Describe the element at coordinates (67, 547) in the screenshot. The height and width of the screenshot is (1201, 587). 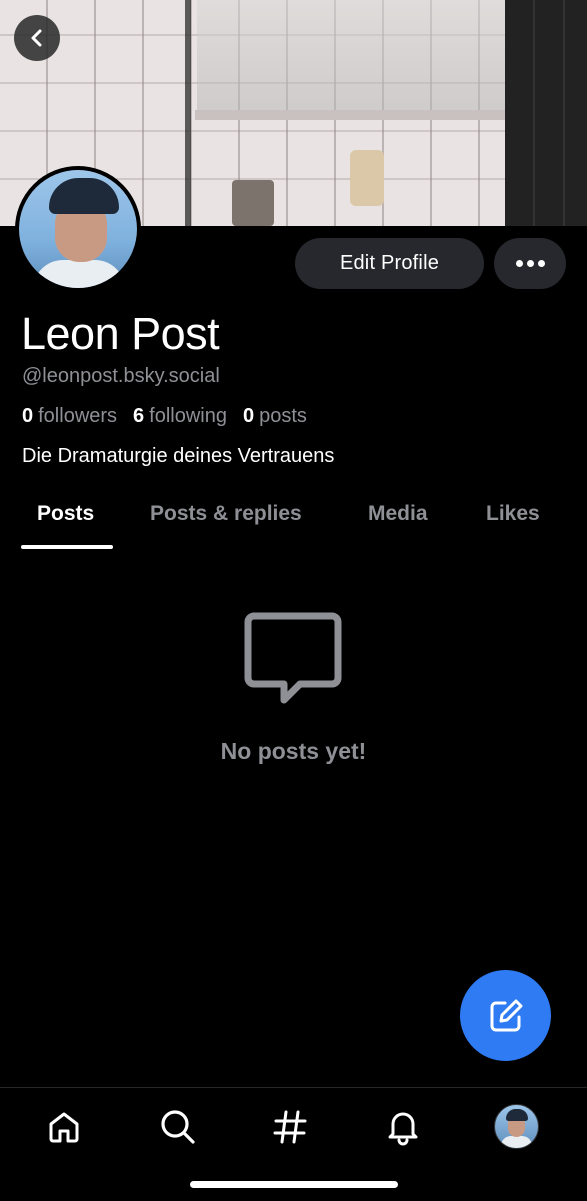
I see `active-tab-indicator` at that location.